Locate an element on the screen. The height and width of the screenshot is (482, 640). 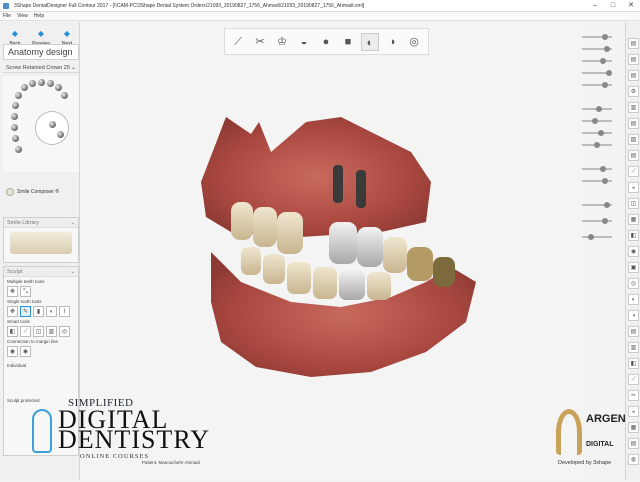
view-tool-icon: ● is located at coordinates (326, 42).